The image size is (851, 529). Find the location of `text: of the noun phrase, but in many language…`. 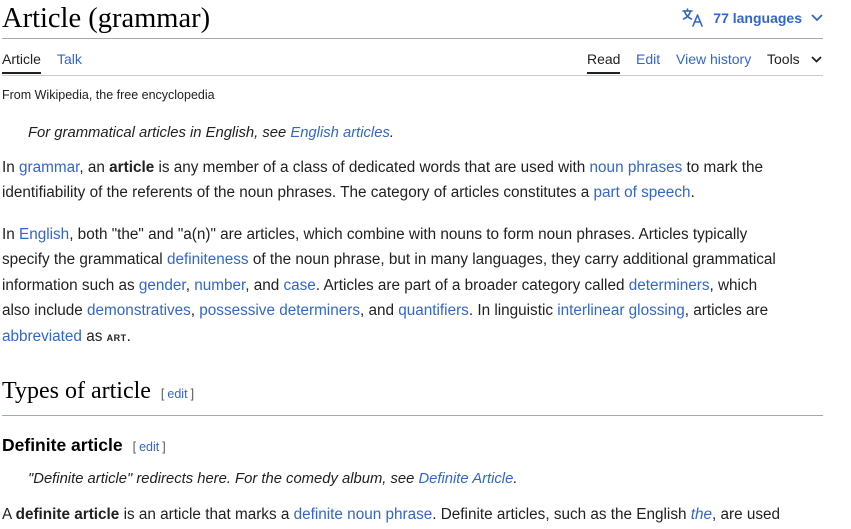

text: of the noun phrase, but in many language… is located at coordinates (512, 260).